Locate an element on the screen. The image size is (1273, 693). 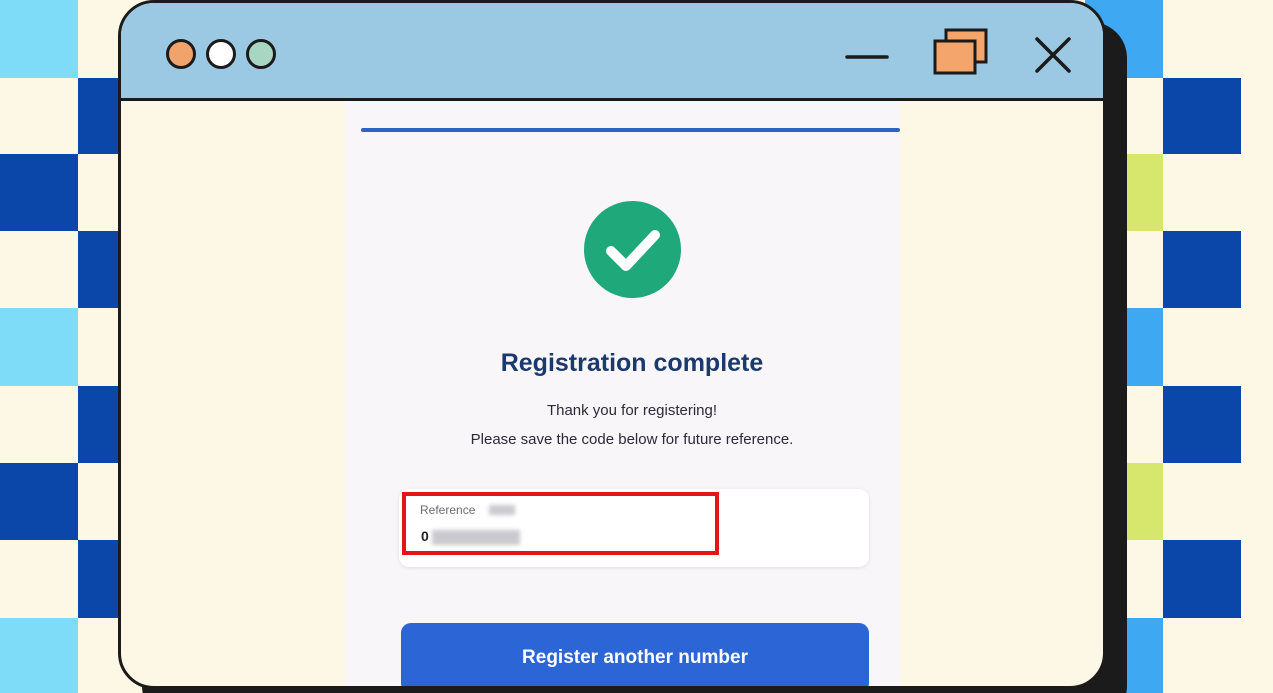
green-dot-icon is located at coordinates (261, 54).